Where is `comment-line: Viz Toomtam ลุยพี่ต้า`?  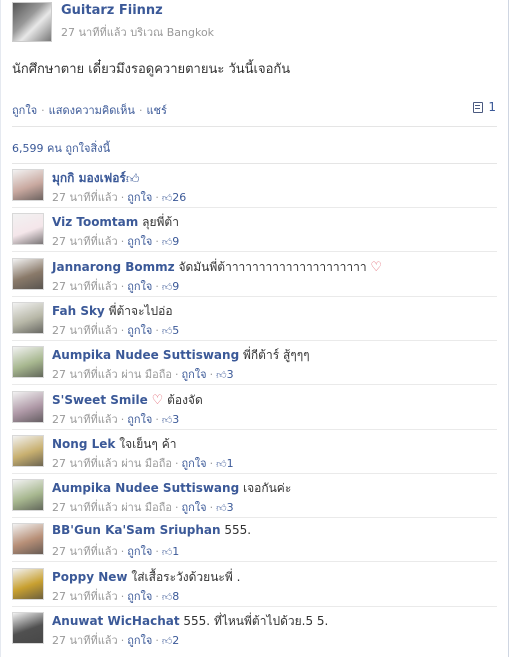
comment-line: Viz Toomtam ลุยพี่ต้า is located at coordinates (115, 222).